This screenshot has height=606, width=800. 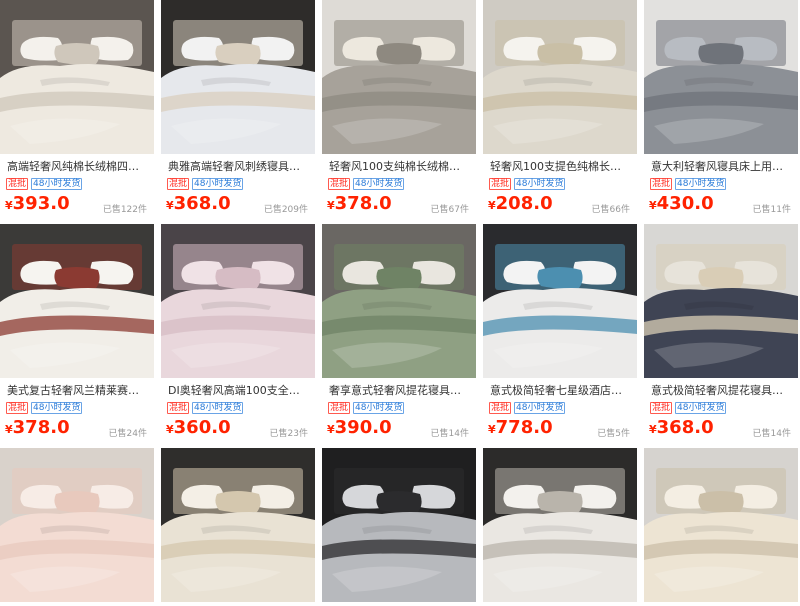 What do you see at coordinates (288, 434) in the screenshot?
I see `sold-count: 已售23件` at bounding box center [288, 434].